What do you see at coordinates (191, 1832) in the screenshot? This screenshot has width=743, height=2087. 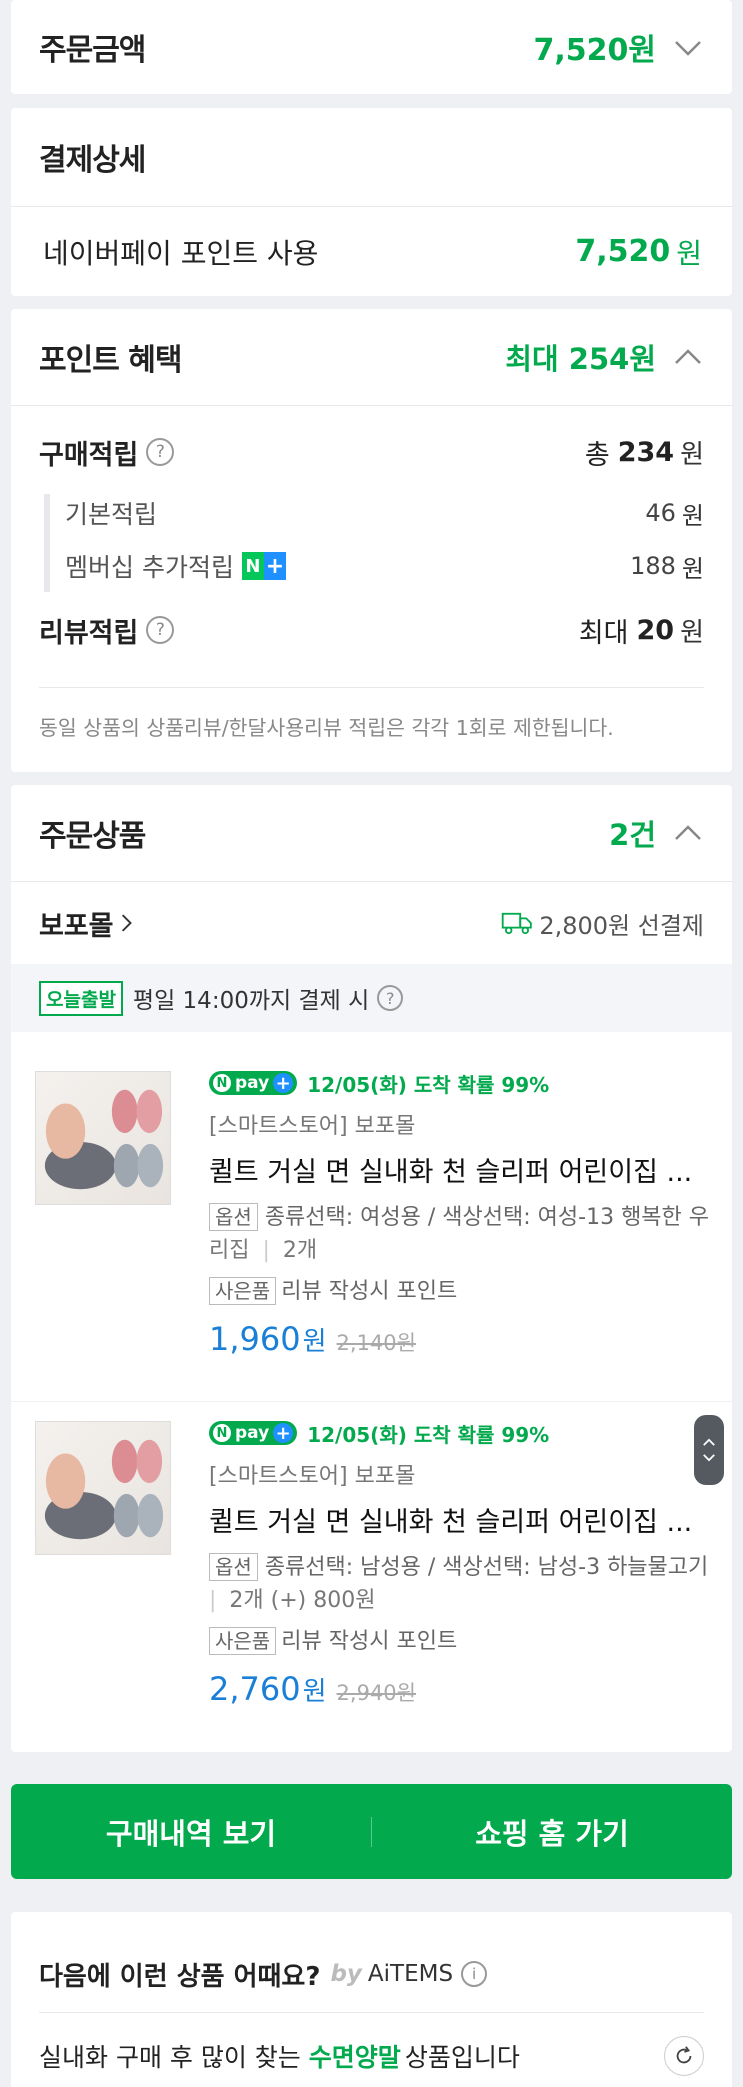 I see `purchase-history-button: 구매내역 보기` at bounding box center [191, 1832].